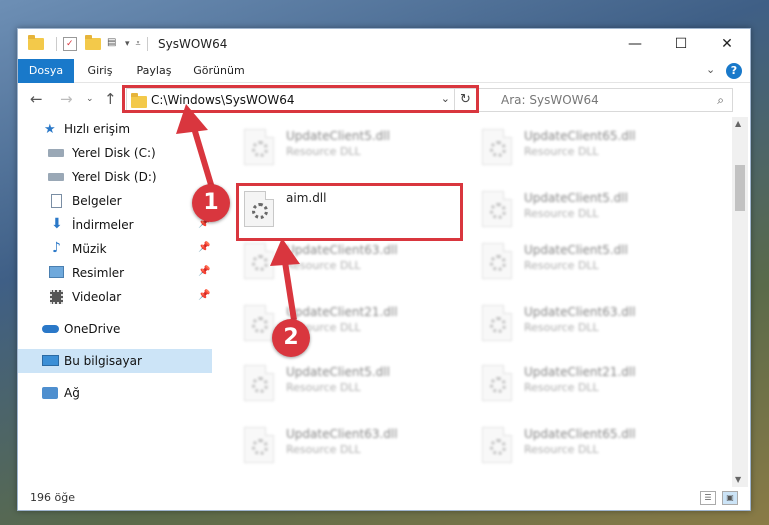 The image size is (769, 525). Describe the element at coordinates (738, 123) in the screenshot. I see `scroll-up-icon: ▲` at that location.